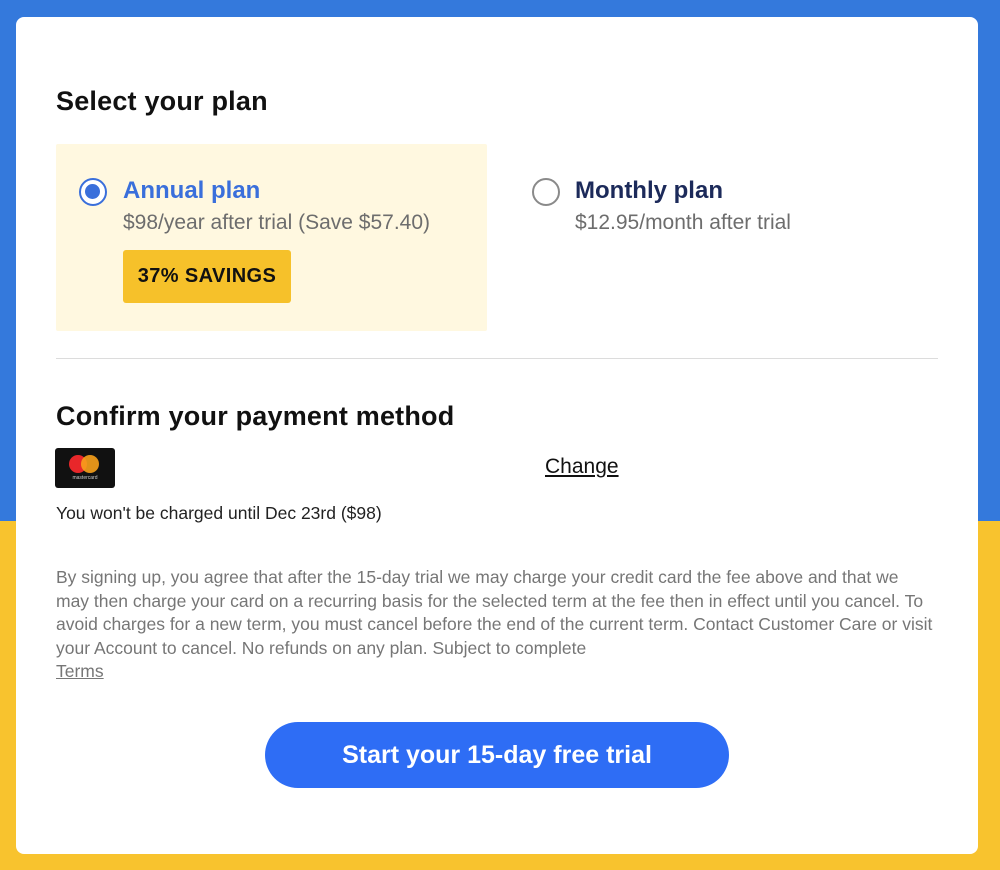  I want to click on annual-plan-price: $98/year after trial (Save $57.40), so click(277, 222).